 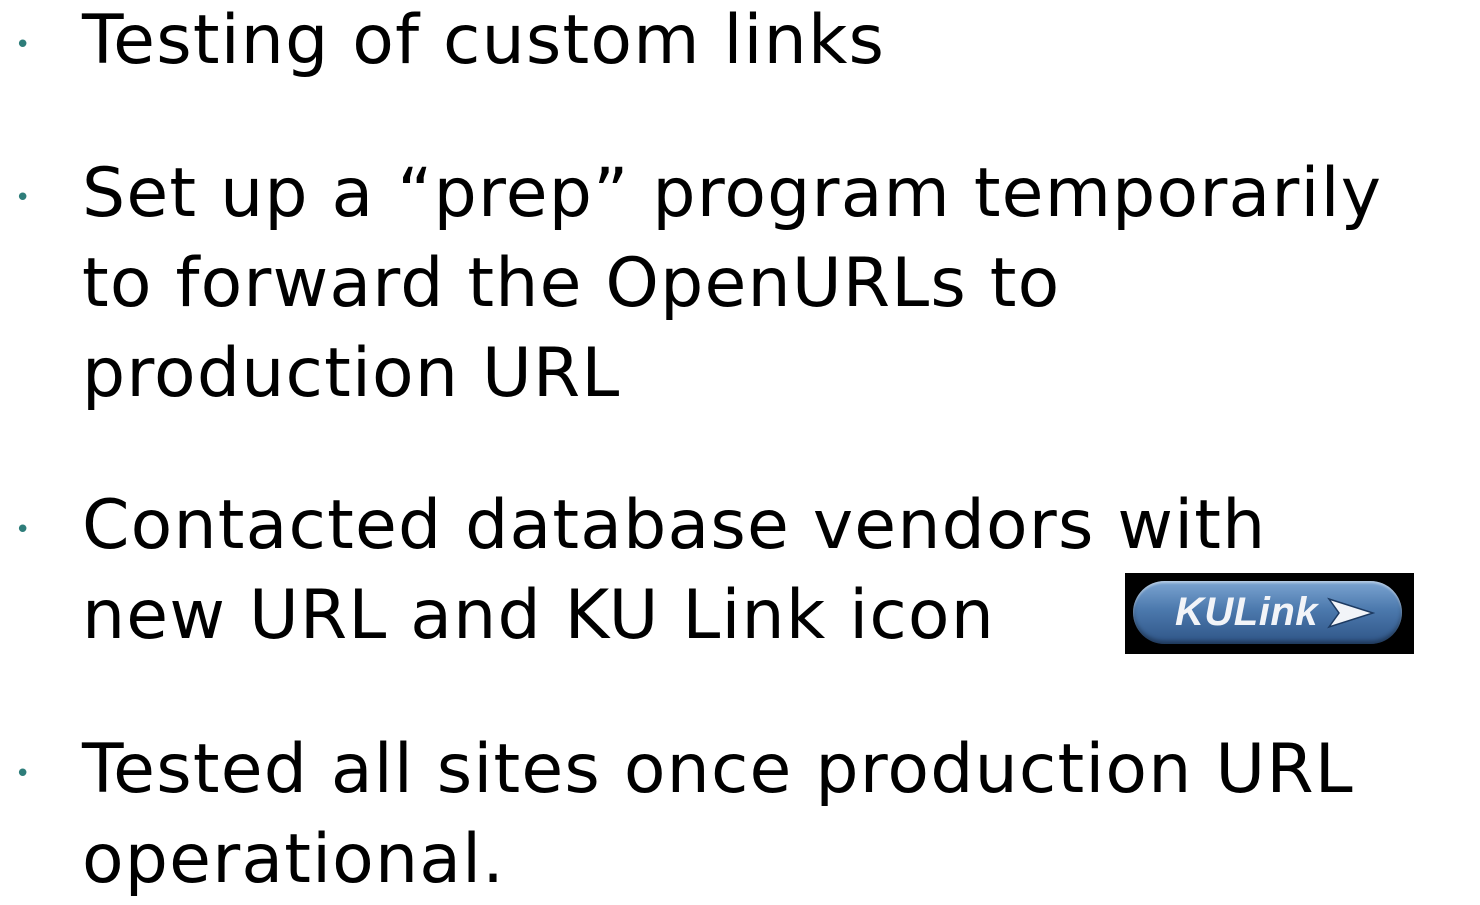 I want to click on bullet-line: new URL and KU Link icon, so click(x=539, y=615).